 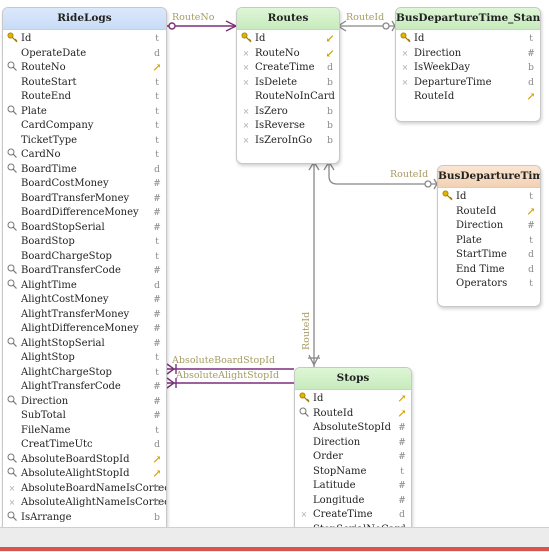 What do you see at coordinates (468, 83) in the screenshot?
I see `field-row: × DepartureTime d` at bounding box center [468, 83].